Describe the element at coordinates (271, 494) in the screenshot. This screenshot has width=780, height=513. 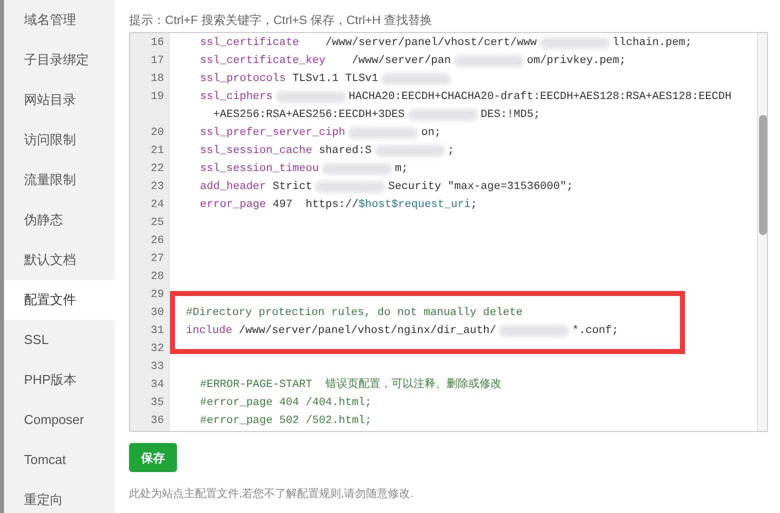
I see `footer-note: 此处为站点主配置文件,若您不了解配置规则,请勿随意修改.` at that location.